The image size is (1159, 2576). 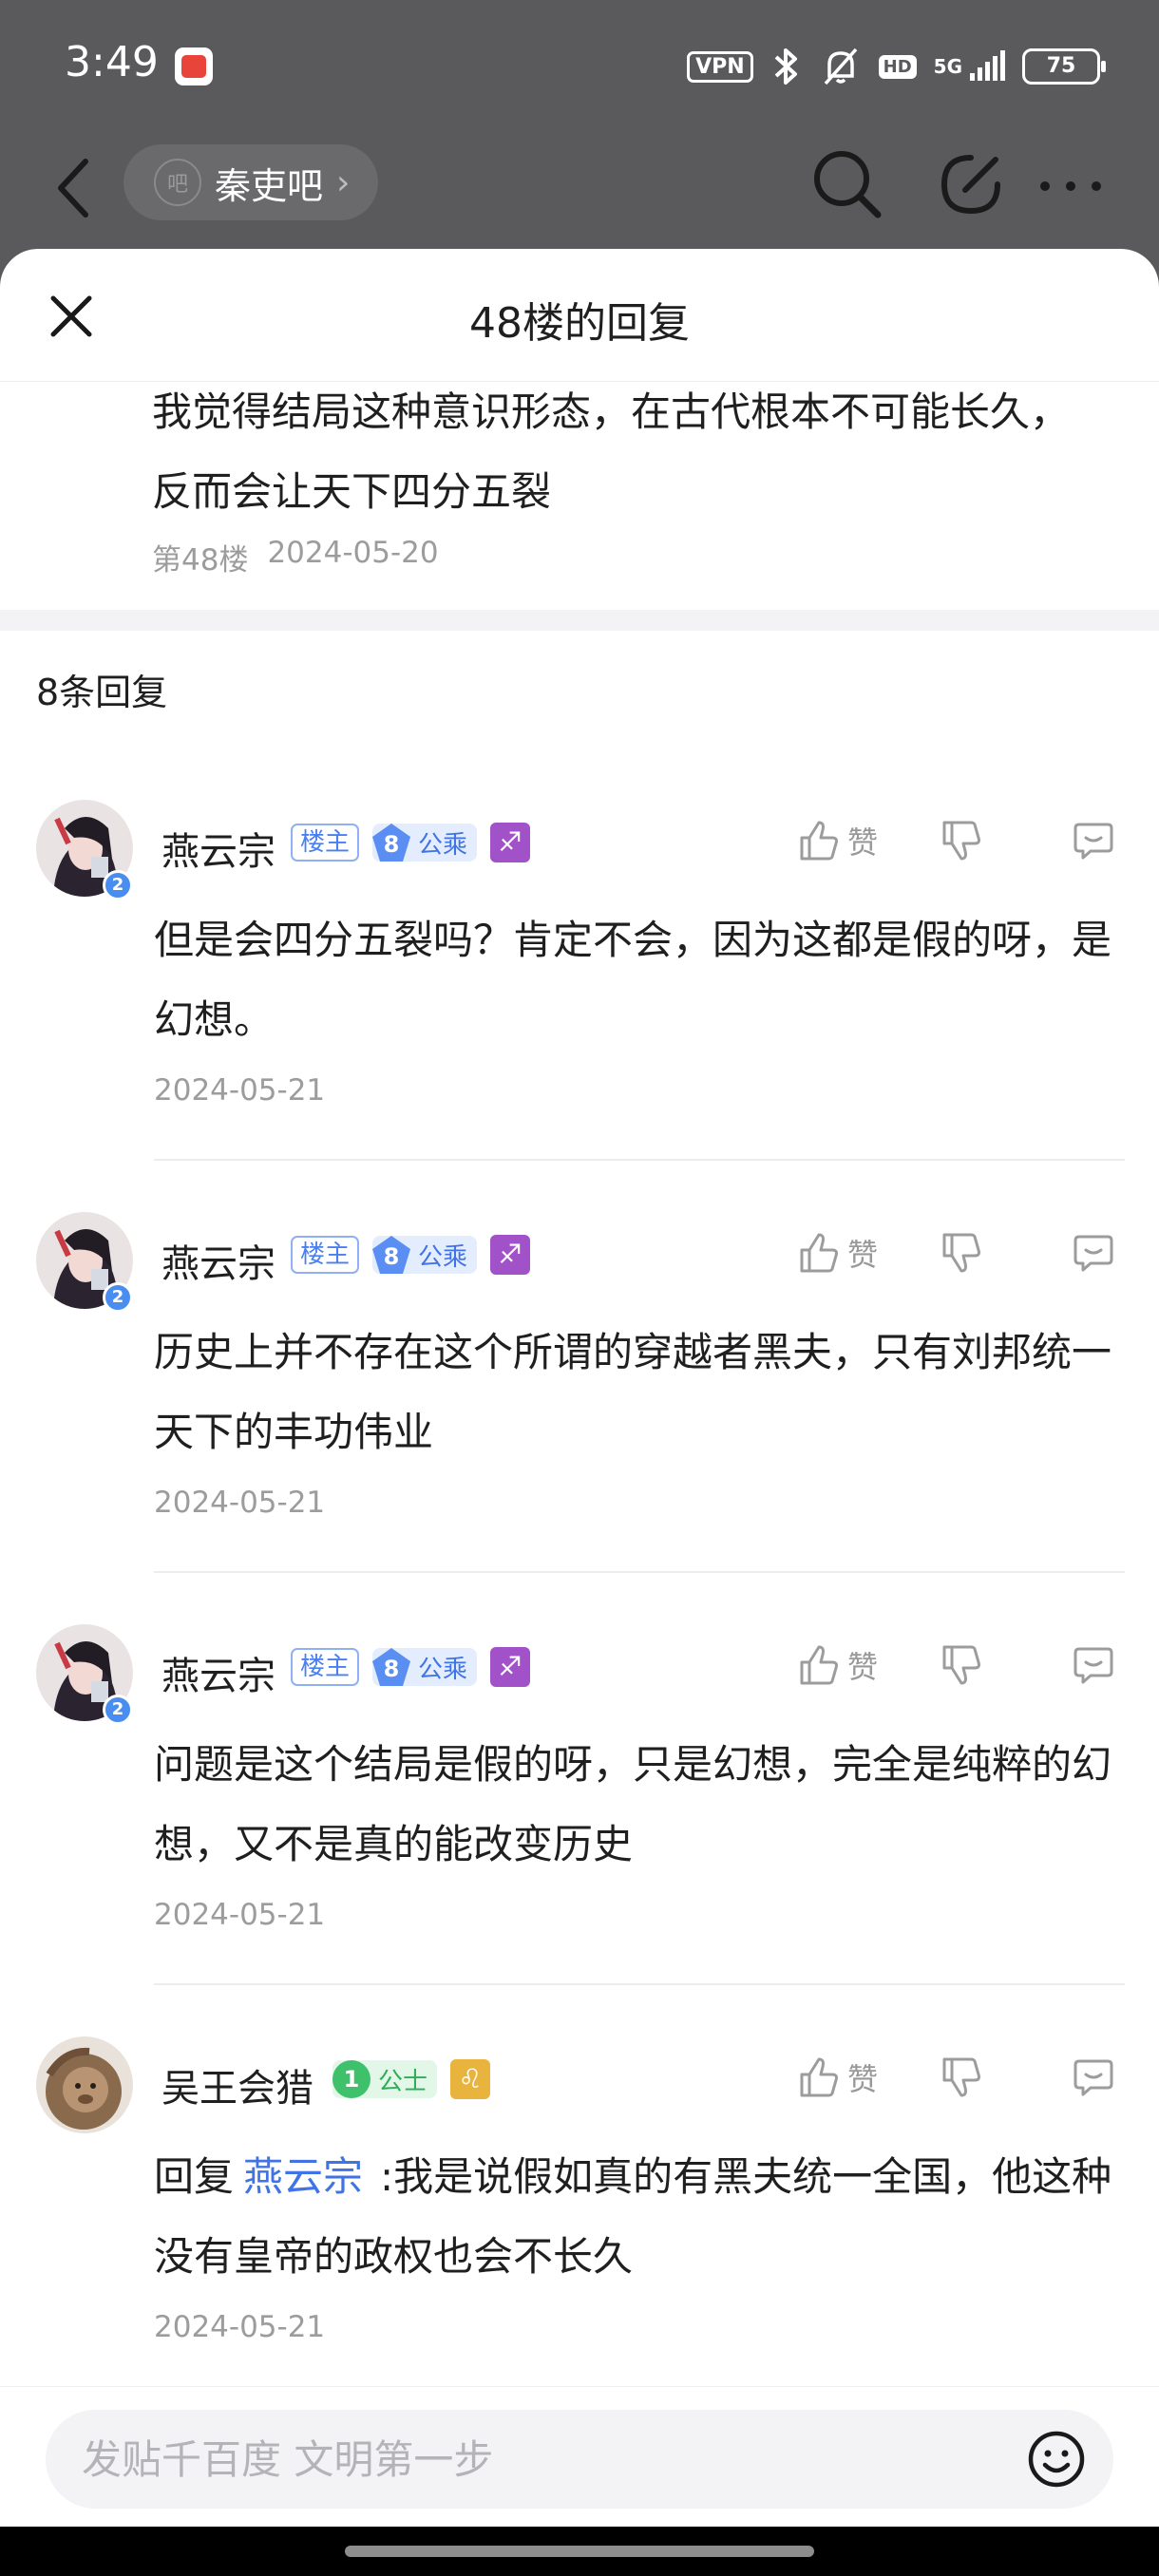 What do you see at coordinates (251, 182) in the screenshot?
I see `forum-chip: 吧 秦吏吧 ›` at bounding box center [251, 182].